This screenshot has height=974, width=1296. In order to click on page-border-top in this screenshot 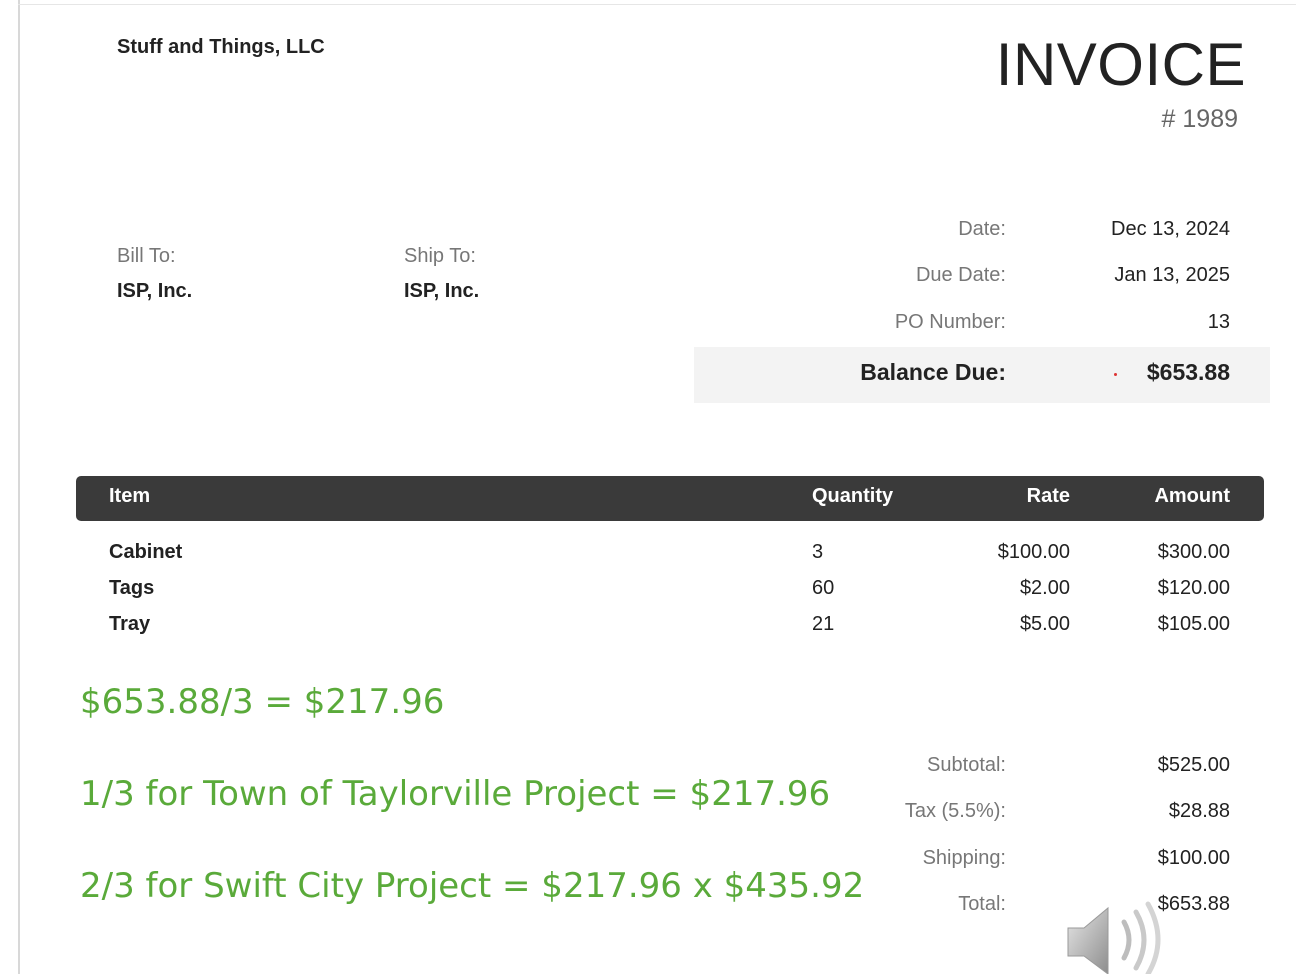, I will do `click(657, 4)`.